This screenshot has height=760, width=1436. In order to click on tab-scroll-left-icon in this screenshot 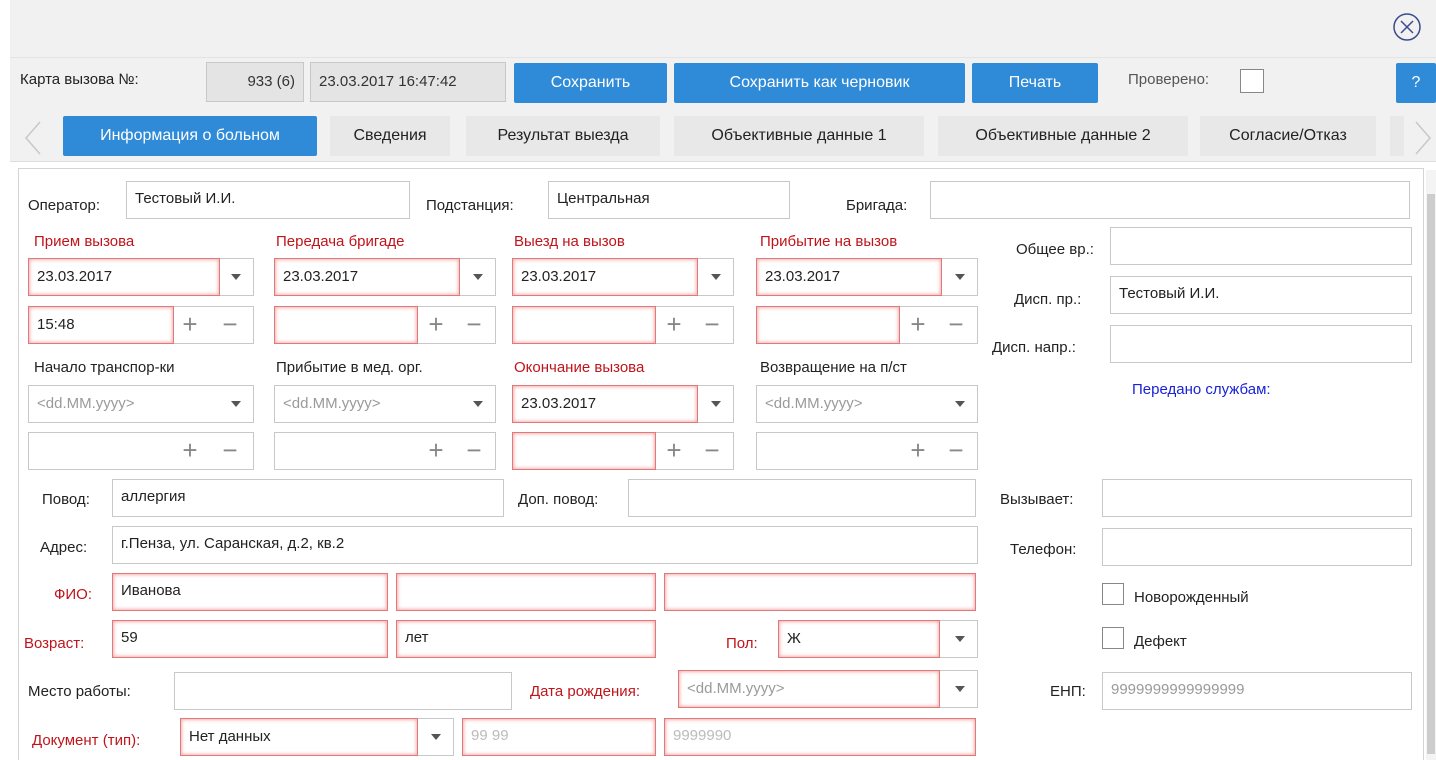, I will do `click(33, 138)`.